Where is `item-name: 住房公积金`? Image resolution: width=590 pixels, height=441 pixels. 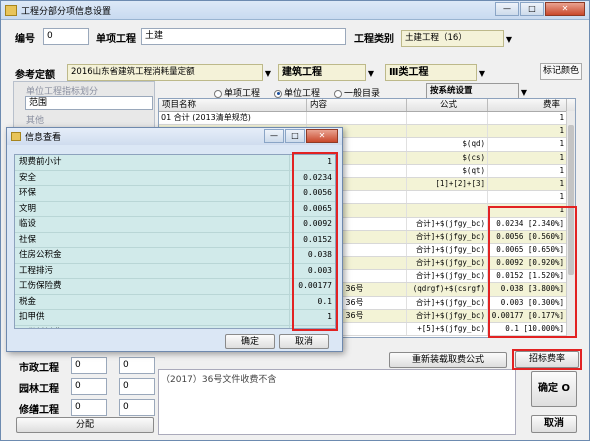 item-name: 住房公积金 is located at coordinates (152, 255).